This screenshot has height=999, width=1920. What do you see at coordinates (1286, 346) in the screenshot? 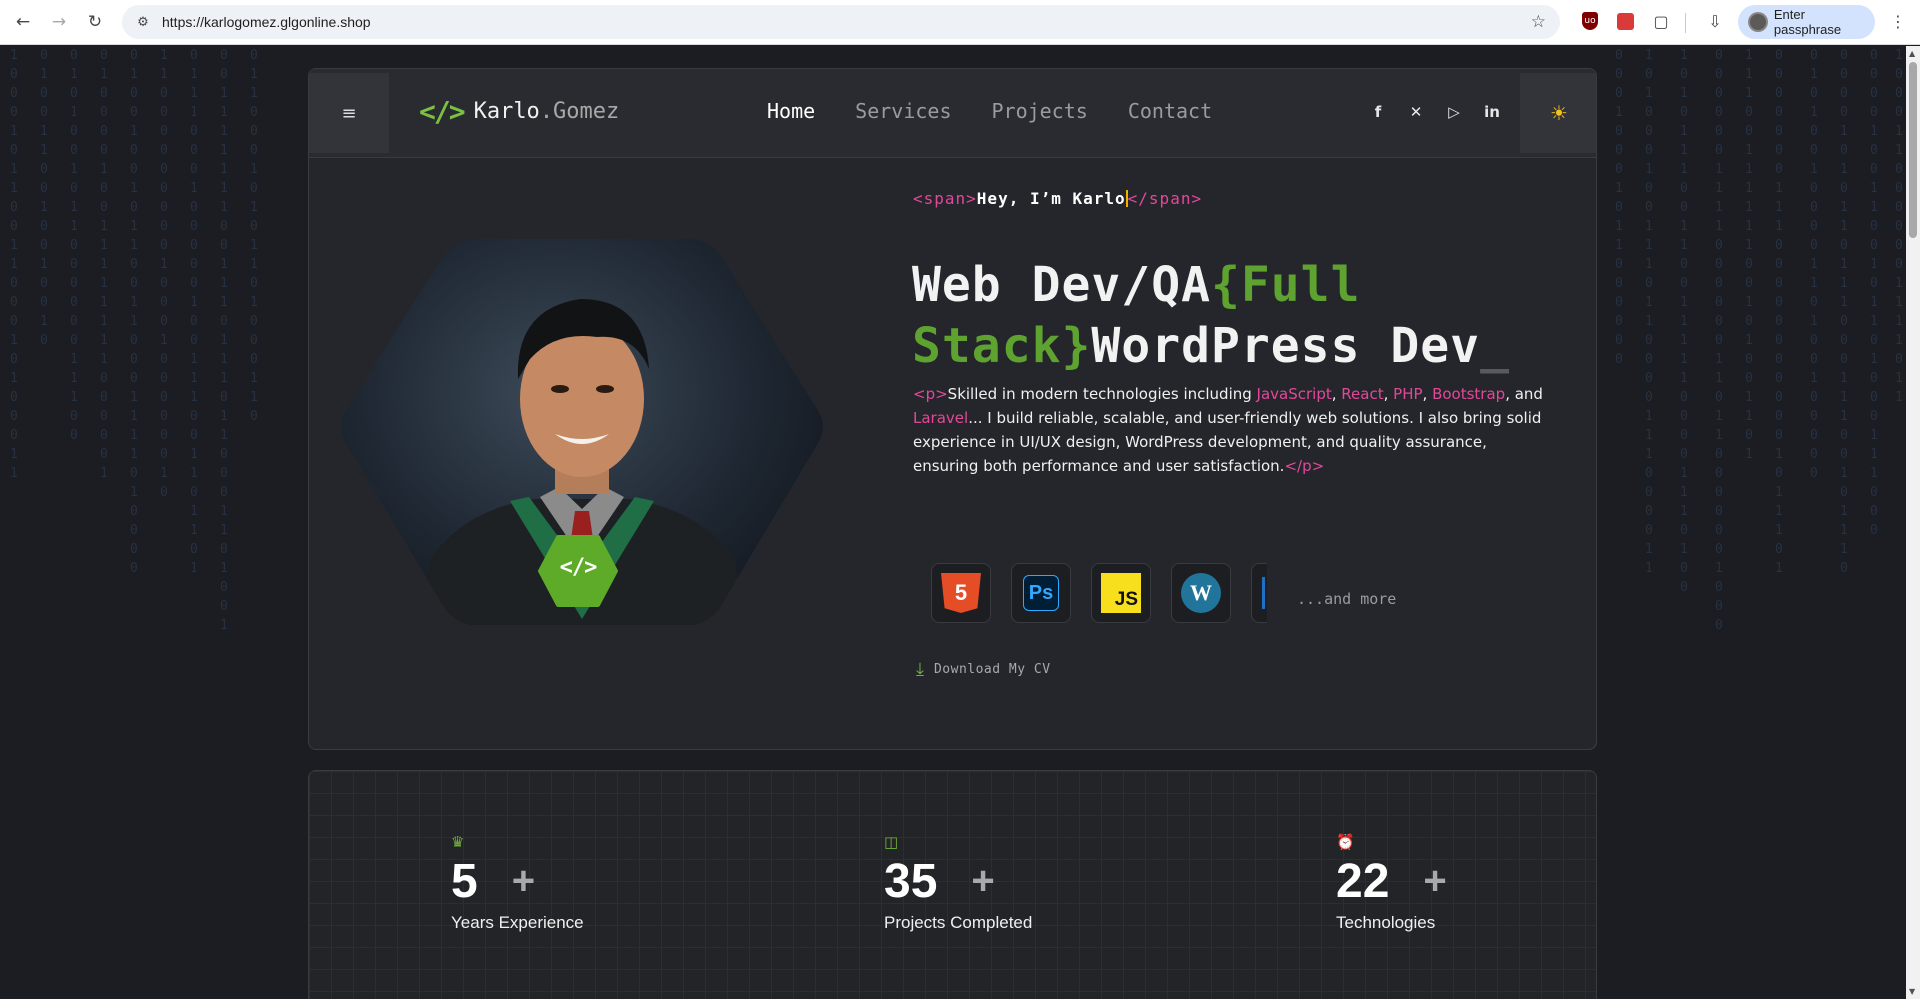
I see `headline-part2: WordPress Dev` at bounding box center [1286, 346].